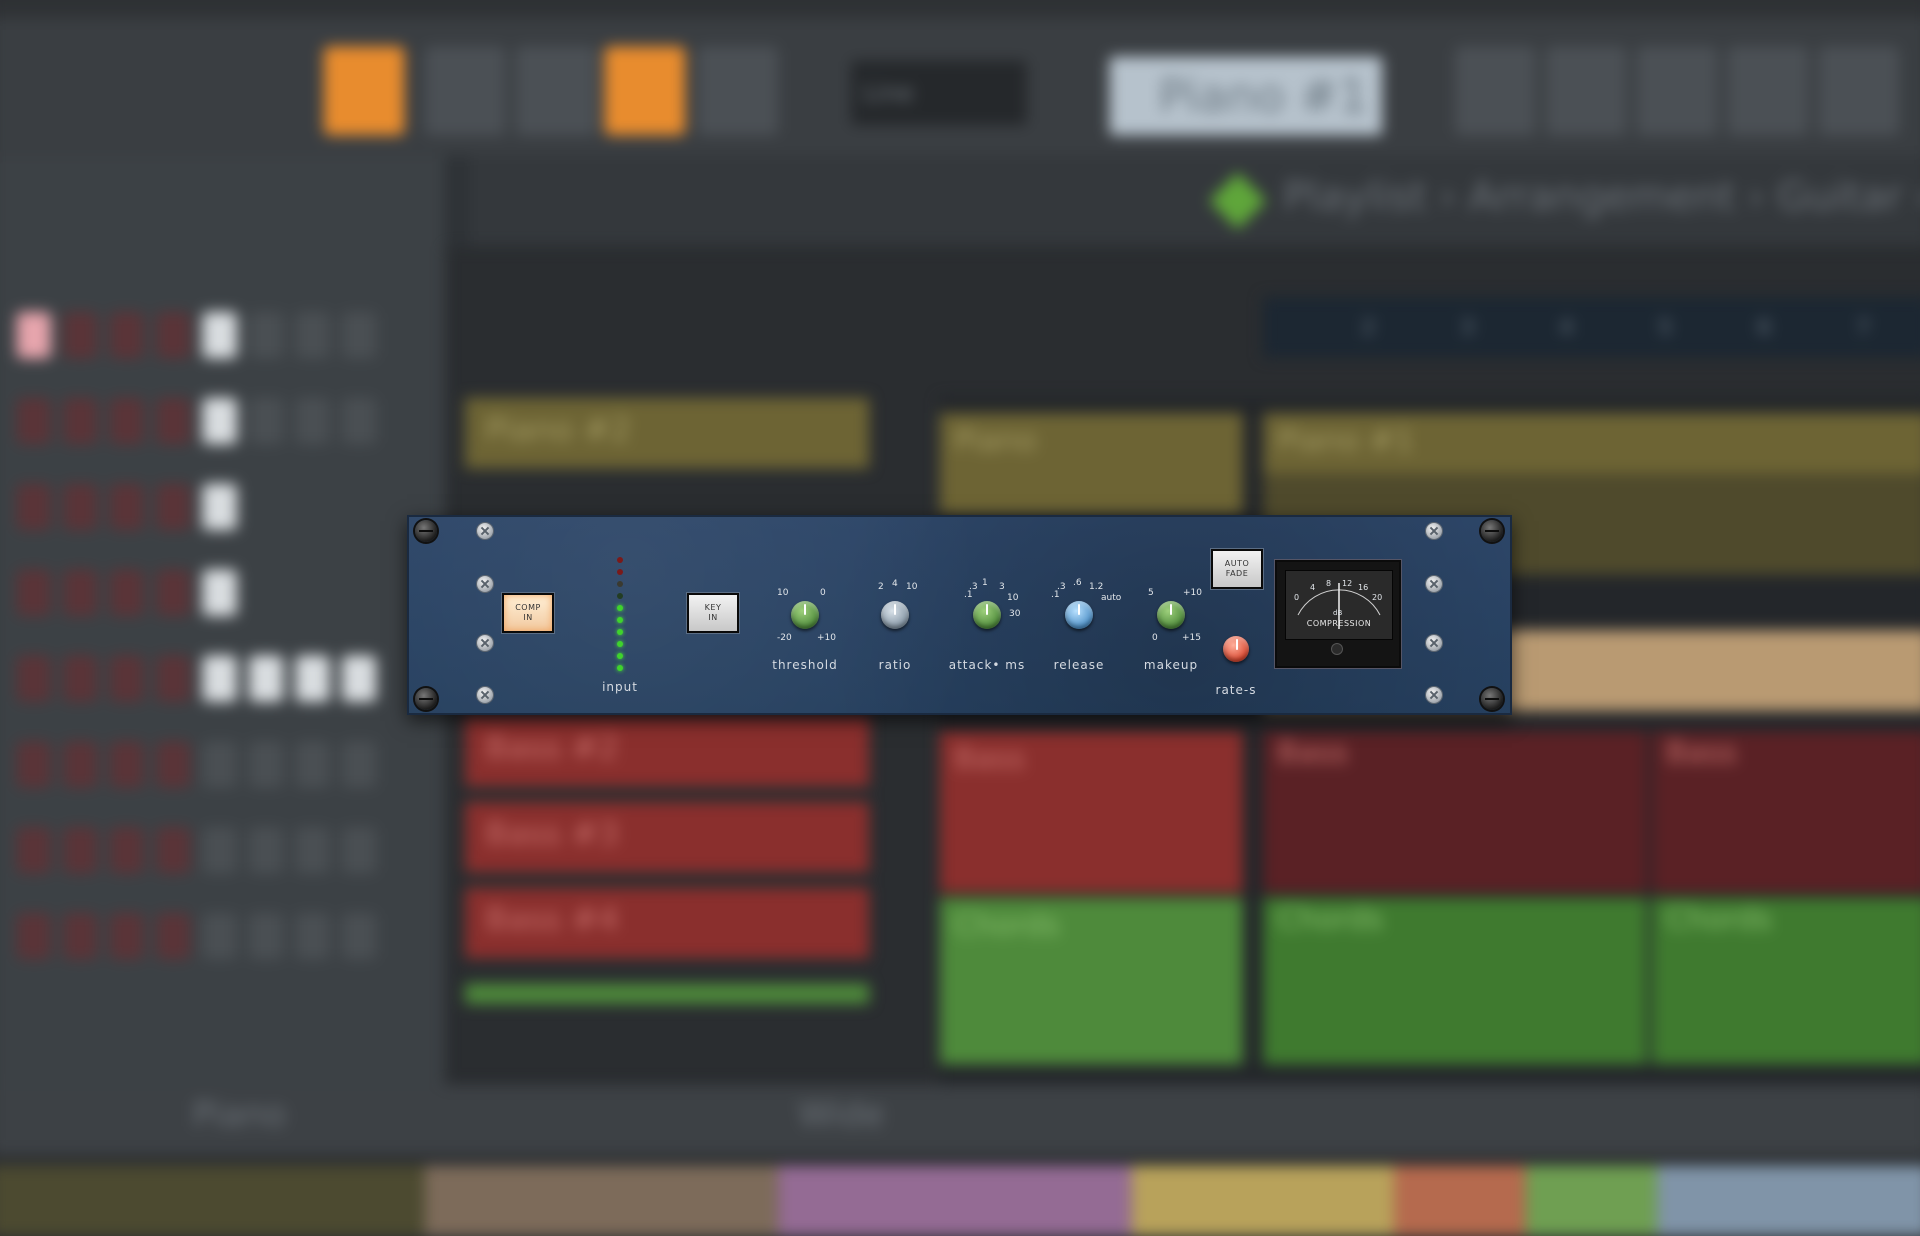 This screenshot has width=1920, height=1236. I want to click on clip-track: Bass #2, so click(667, 751).